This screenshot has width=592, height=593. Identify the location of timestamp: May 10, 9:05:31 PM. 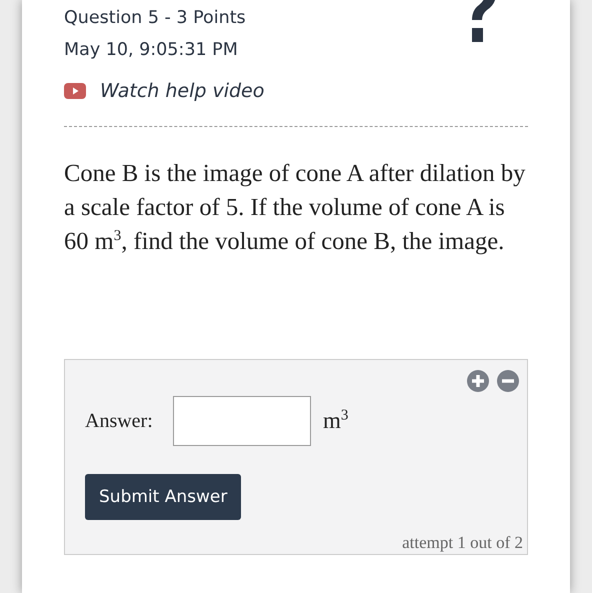
(151, 50).